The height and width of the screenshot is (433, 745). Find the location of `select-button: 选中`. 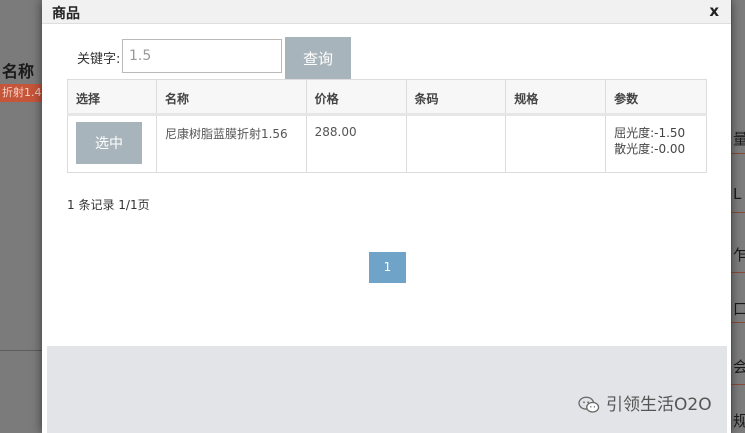

select-button: 选中 is located at coordinates (109, 143).